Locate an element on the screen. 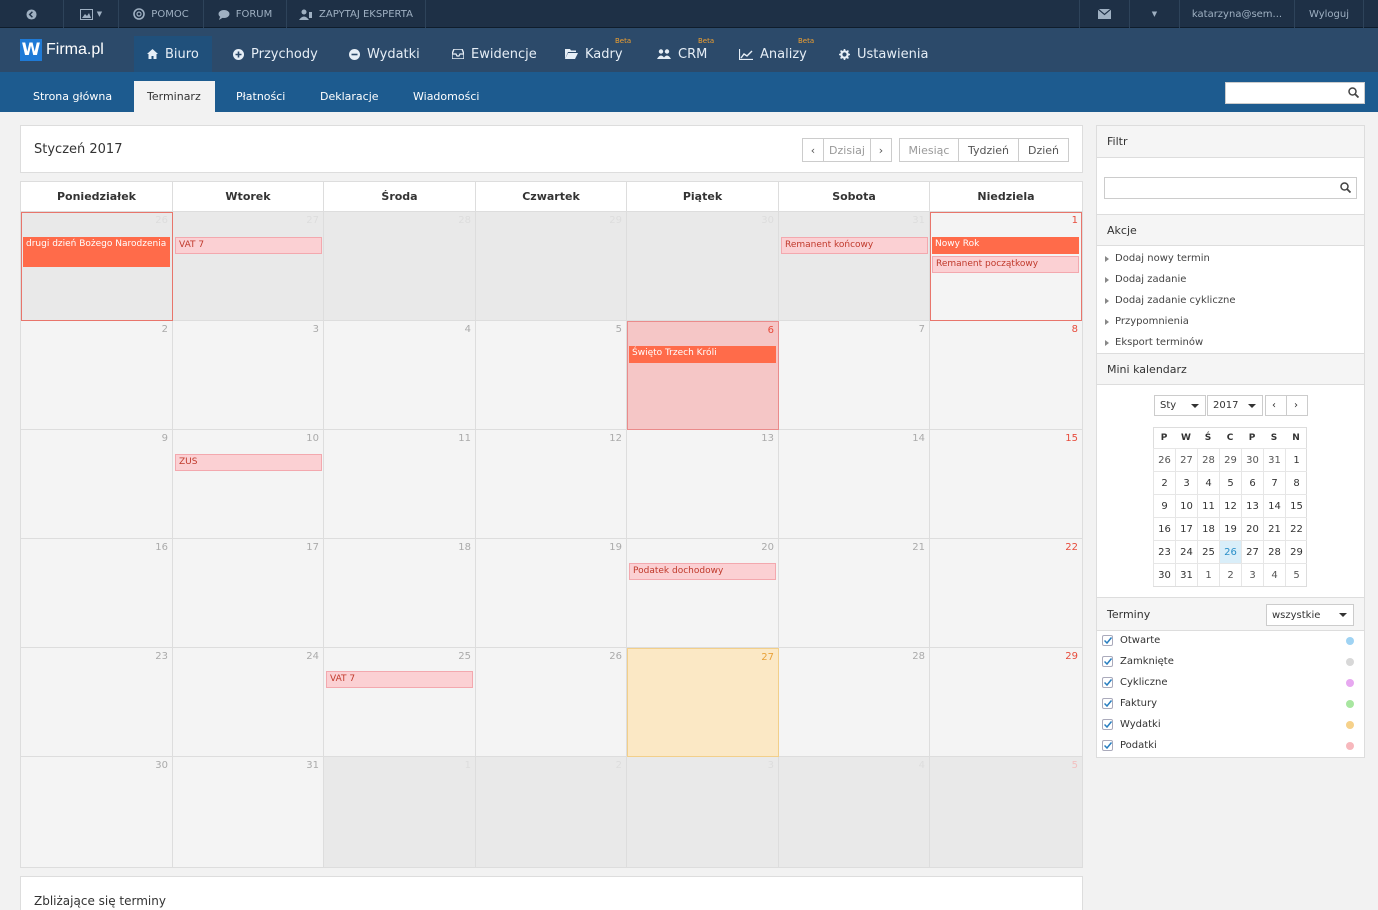  day-cell: 20 is located at coordinates (703, 593).